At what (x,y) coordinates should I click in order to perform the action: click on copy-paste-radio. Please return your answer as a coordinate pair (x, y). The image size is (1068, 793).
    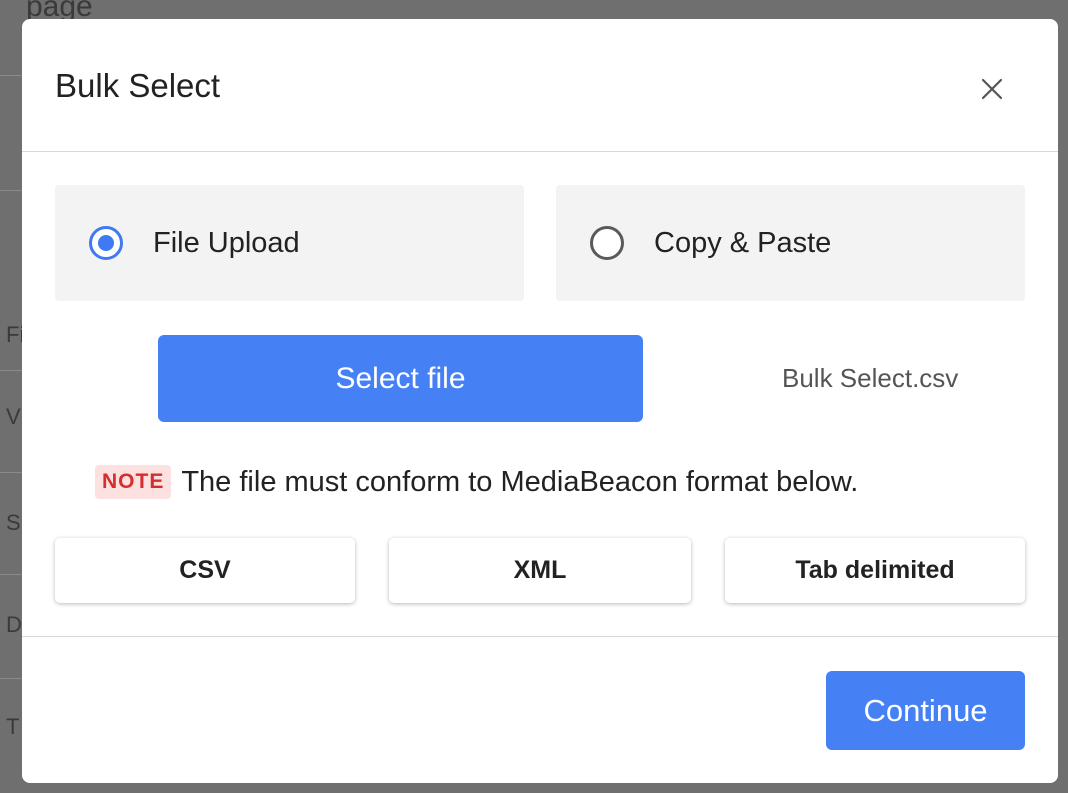
    Looking at the image, I should click on (607, 243).